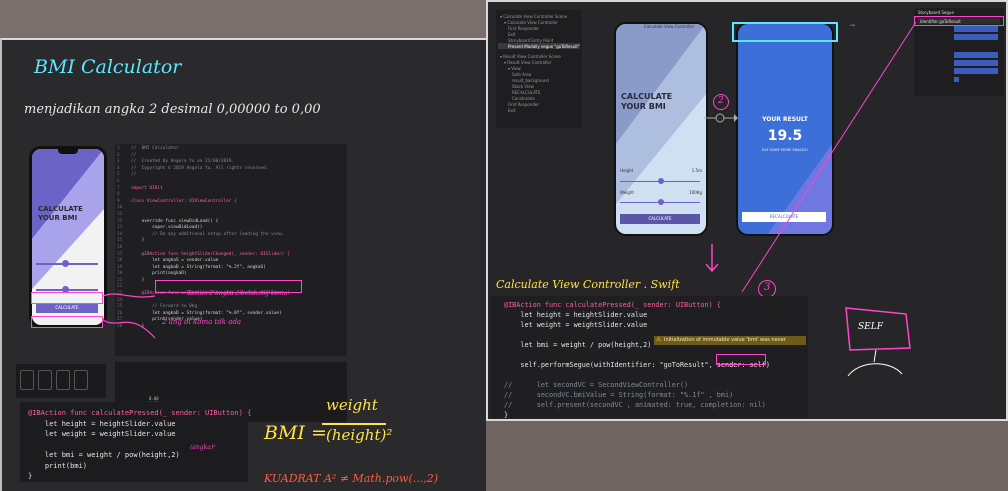  Describe the element at coordinates (696, 170) in the screenshot. I see `height-value: 1.5m` at that location.